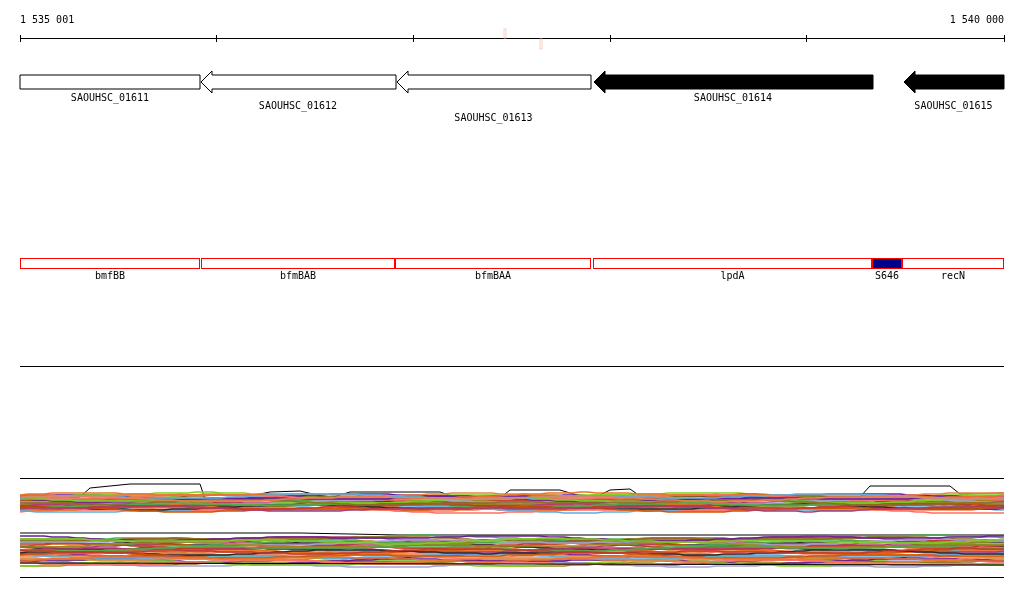  What do you see at coordinates (953, 275) in the screenshot?
I see `feature-label: recN` at bounding box center [953, 275].